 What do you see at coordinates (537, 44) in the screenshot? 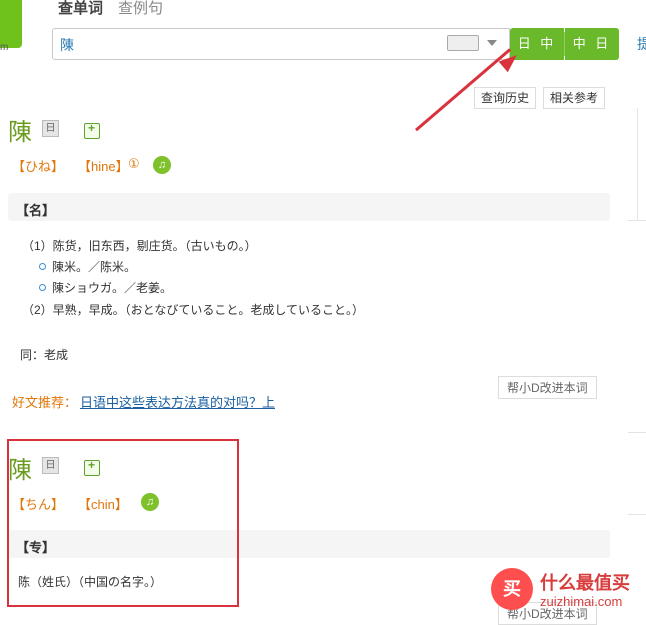
I see `jp-to-cn-button: 日 中` at bounding box center [537, 44].